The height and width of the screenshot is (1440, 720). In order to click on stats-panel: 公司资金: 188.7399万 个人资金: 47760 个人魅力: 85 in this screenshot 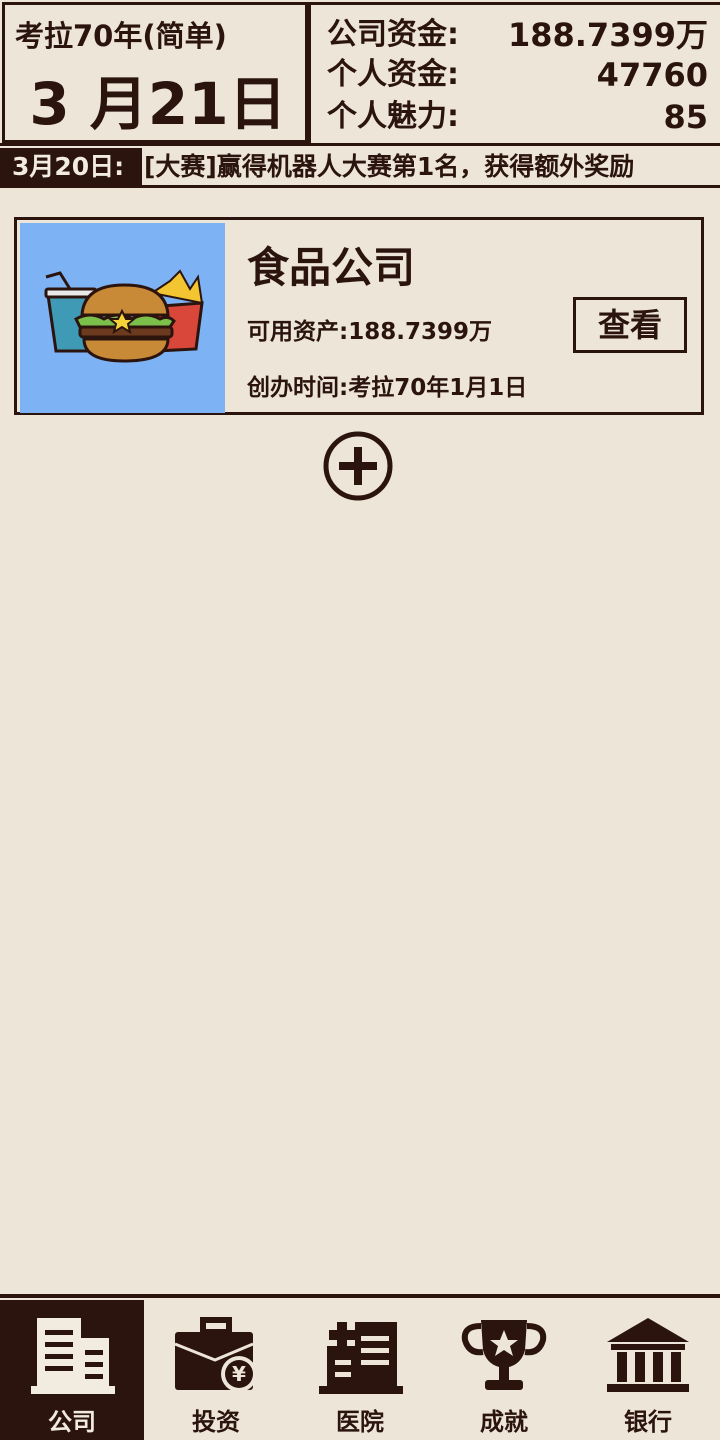, I will do `click(514, 72)`.